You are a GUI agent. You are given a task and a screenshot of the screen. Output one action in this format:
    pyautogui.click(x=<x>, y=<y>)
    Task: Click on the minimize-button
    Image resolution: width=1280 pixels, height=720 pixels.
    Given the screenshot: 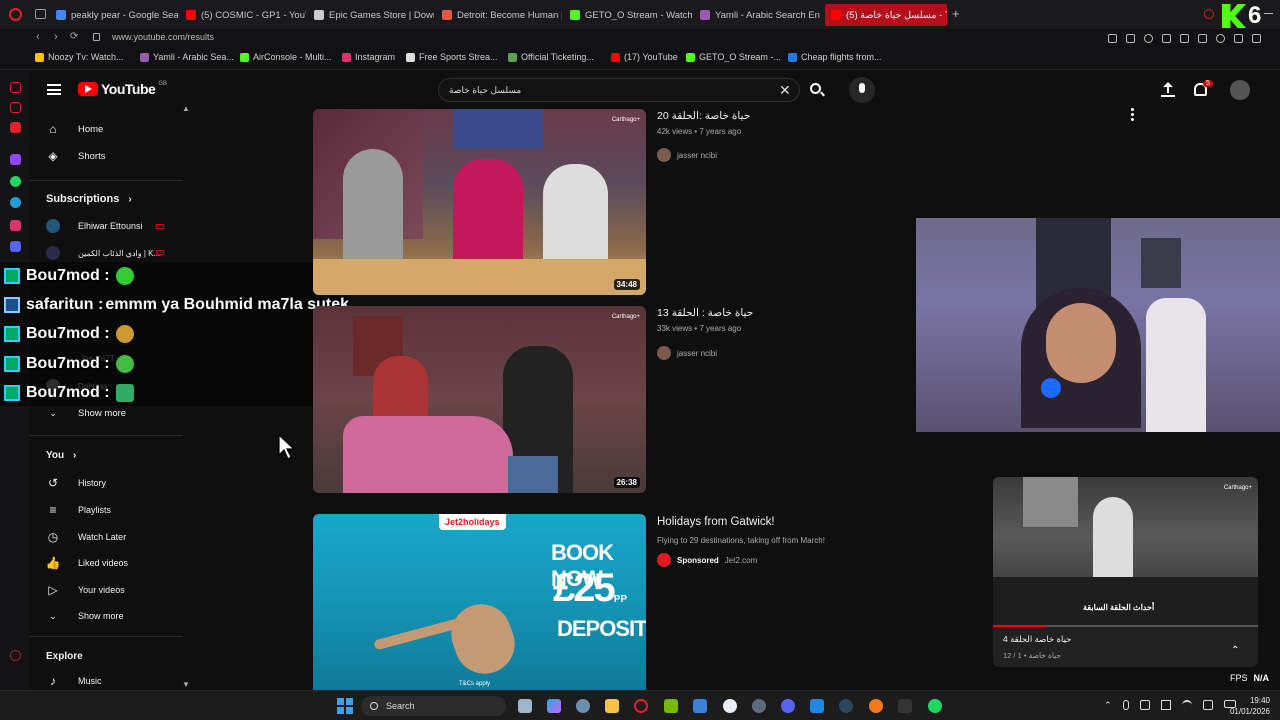 What is the action you would take?
    pyautogui.click(x=1268, y=13)
    